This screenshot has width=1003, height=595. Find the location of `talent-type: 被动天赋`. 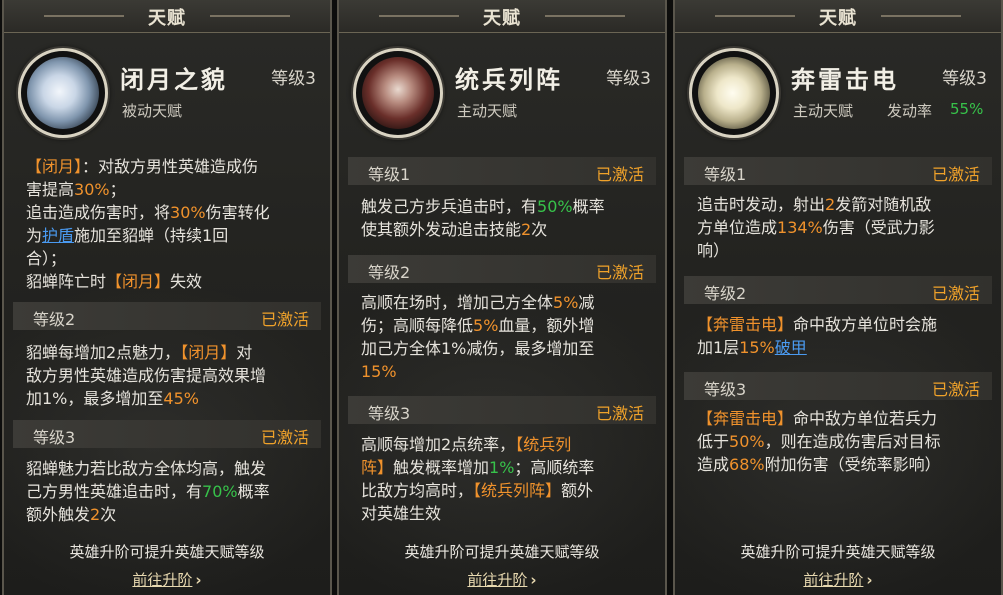

talent-type: 被动天赋 is located at coordinates (152, 111).